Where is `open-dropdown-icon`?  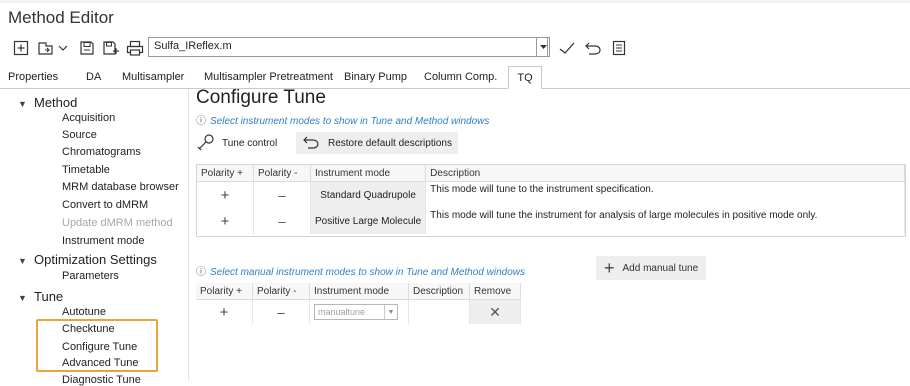 open-dropdown-icon is located at coordinates (63, 48).